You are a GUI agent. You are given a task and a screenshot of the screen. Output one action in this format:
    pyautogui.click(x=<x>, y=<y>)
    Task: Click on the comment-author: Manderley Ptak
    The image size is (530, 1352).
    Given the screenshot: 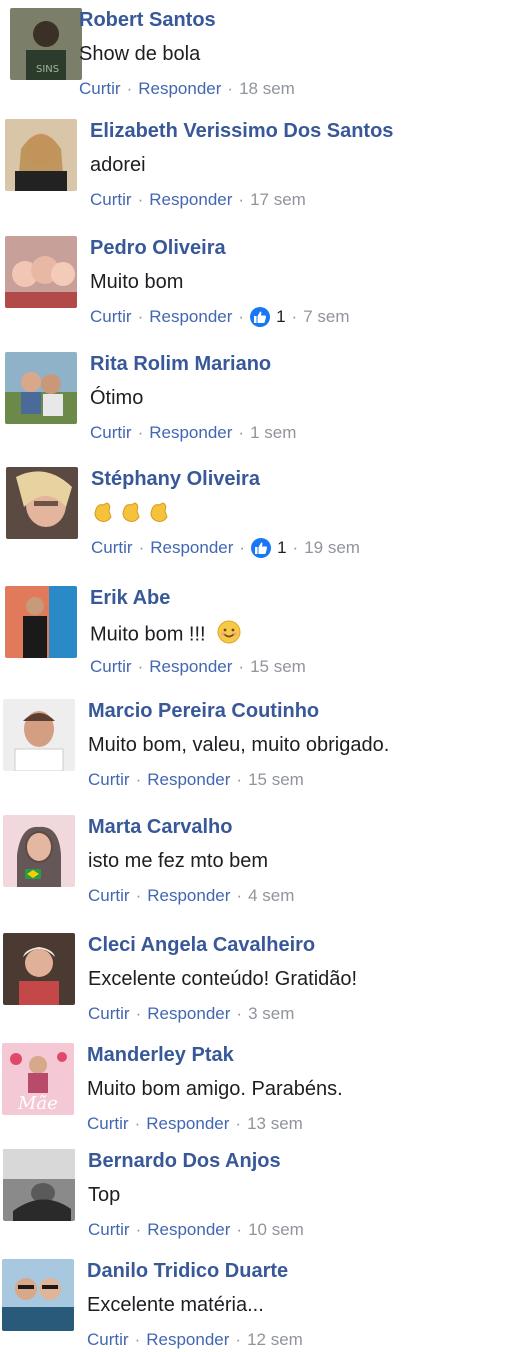 What is the action you would take?
    pyautogui.click(x=160, y=1055)
    